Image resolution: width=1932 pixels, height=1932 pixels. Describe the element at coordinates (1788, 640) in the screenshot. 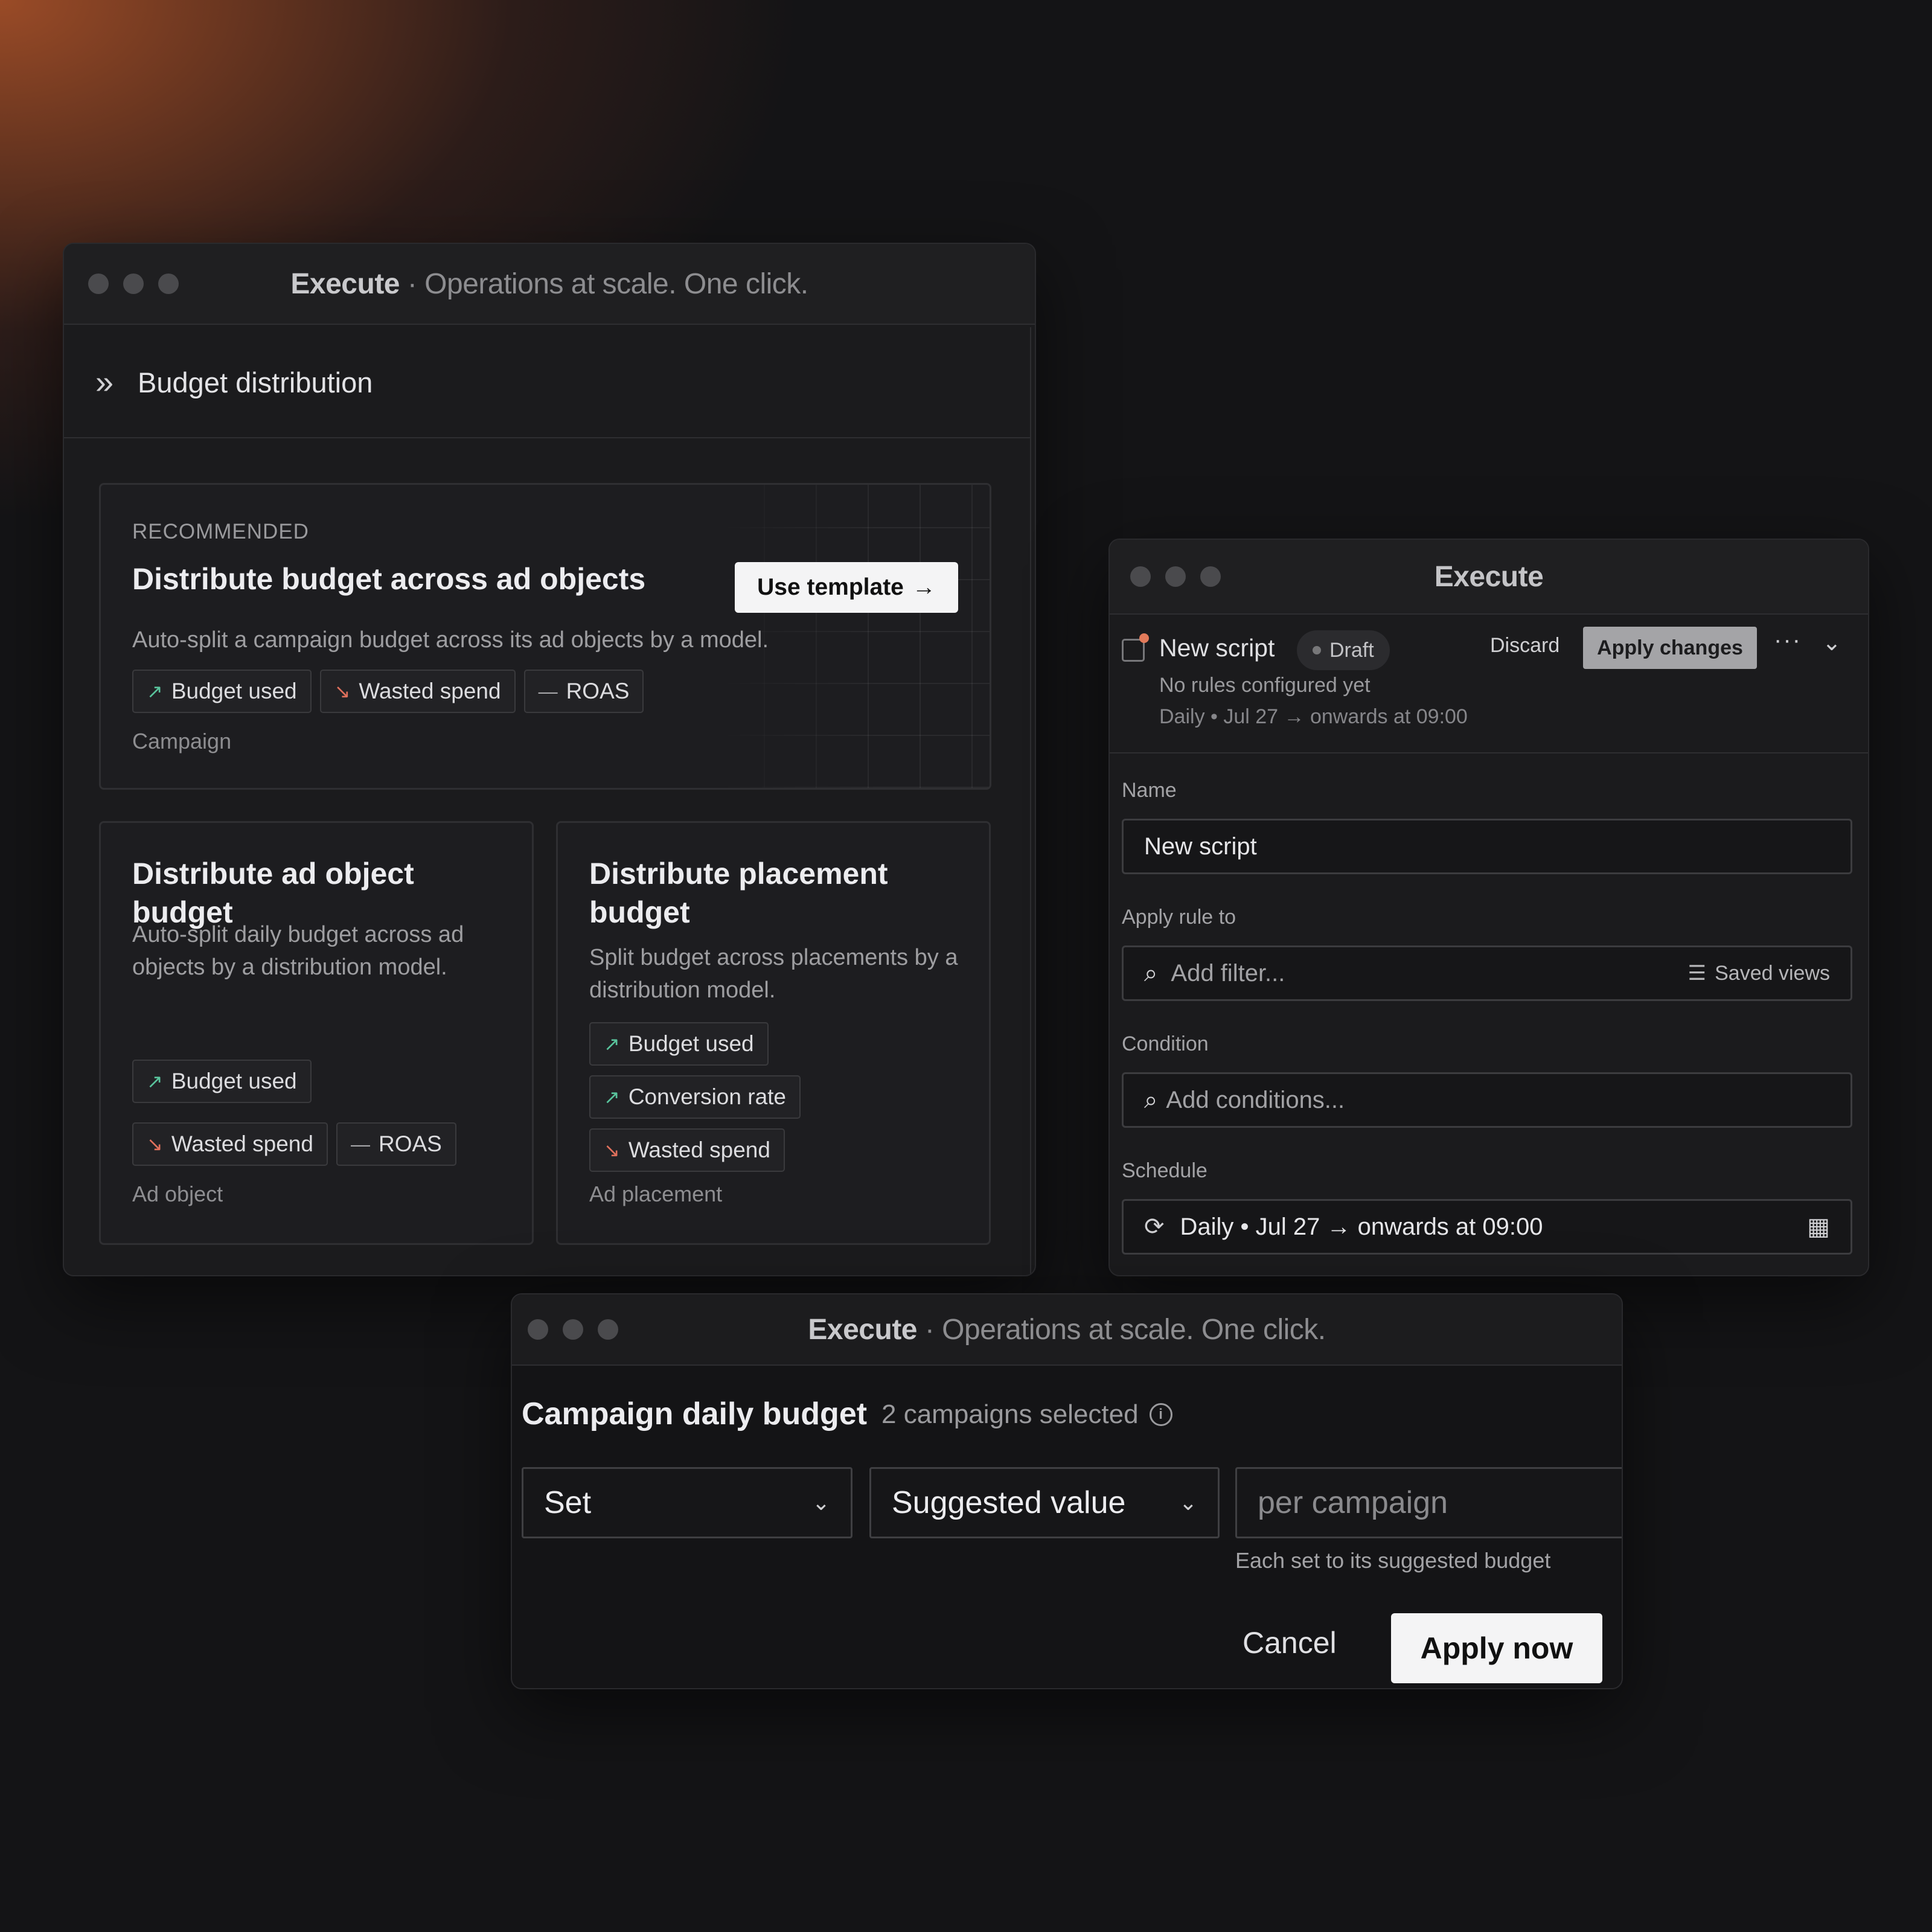

I see `more-options-icon: ···` at that location.